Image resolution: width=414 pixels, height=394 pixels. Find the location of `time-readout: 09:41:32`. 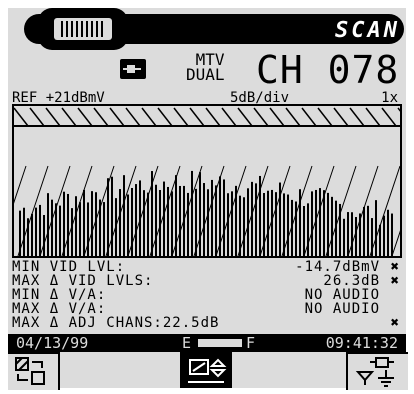

time-readout: 09:41:32 is located at coordinates (361, 343).